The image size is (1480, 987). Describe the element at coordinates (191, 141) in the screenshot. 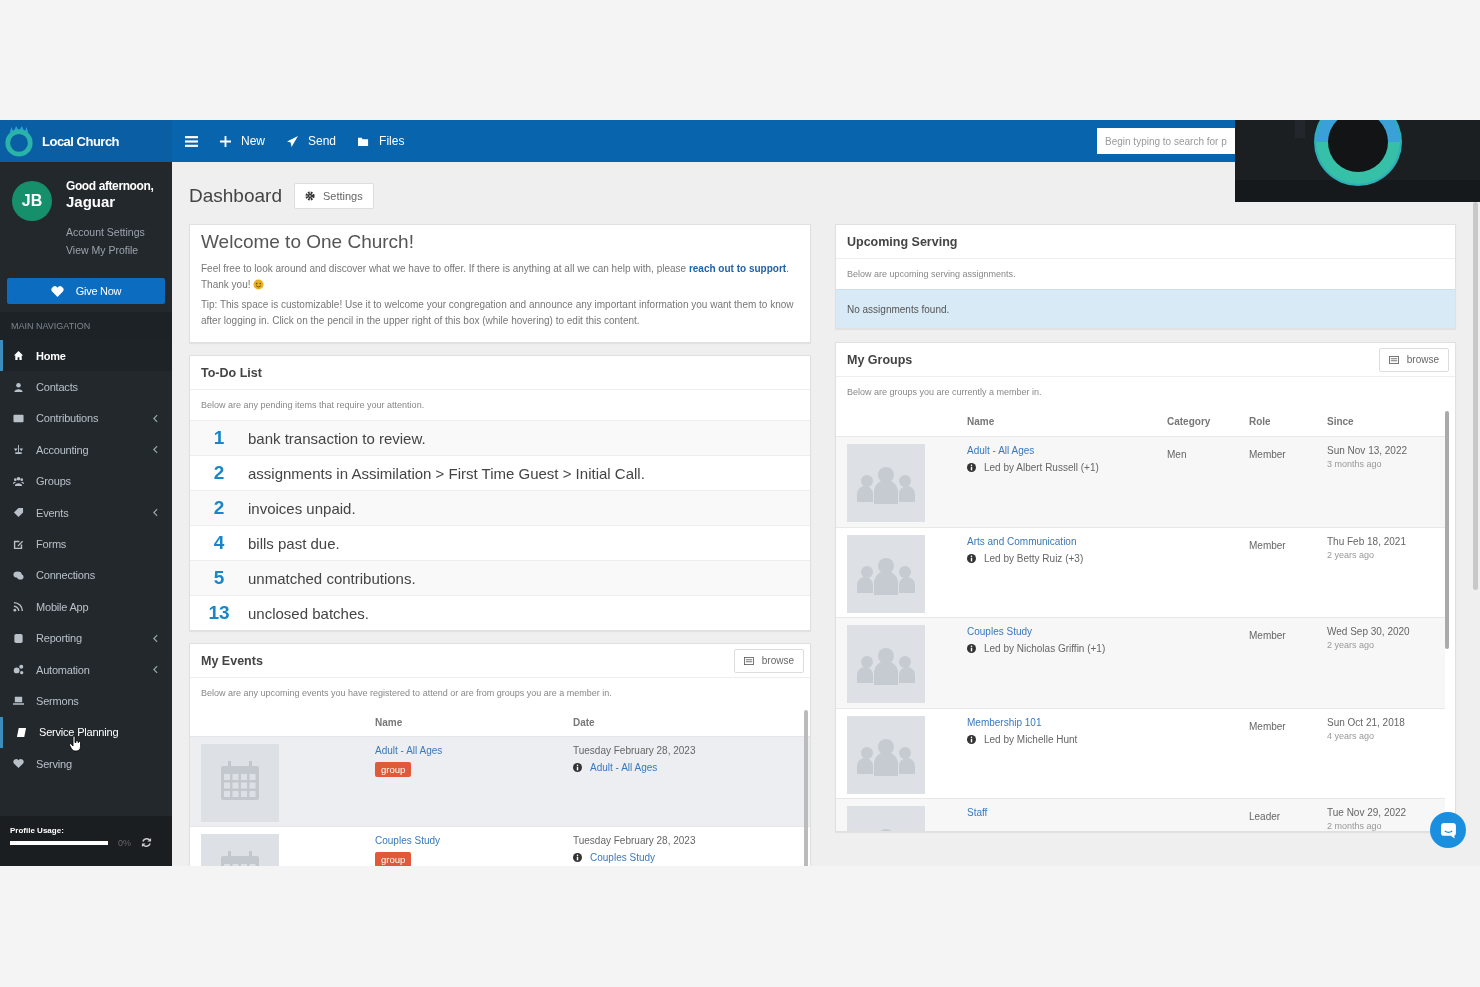

I see `menu-icon` at that location.